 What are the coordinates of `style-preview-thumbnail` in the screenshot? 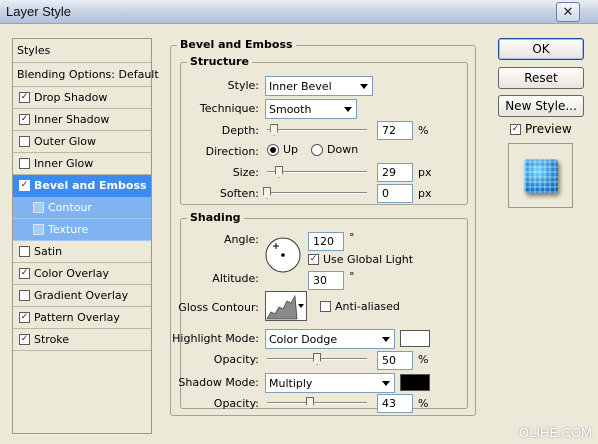 It's located at (540, 175).